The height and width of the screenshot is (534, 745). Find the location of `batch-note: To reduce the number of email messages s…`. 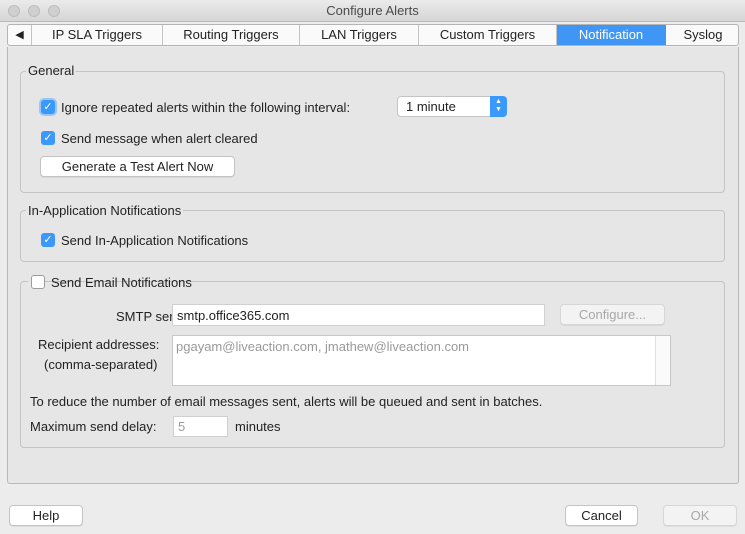

batch-note: To reduce the number of email messages s… is located at coordinates (286, 401).